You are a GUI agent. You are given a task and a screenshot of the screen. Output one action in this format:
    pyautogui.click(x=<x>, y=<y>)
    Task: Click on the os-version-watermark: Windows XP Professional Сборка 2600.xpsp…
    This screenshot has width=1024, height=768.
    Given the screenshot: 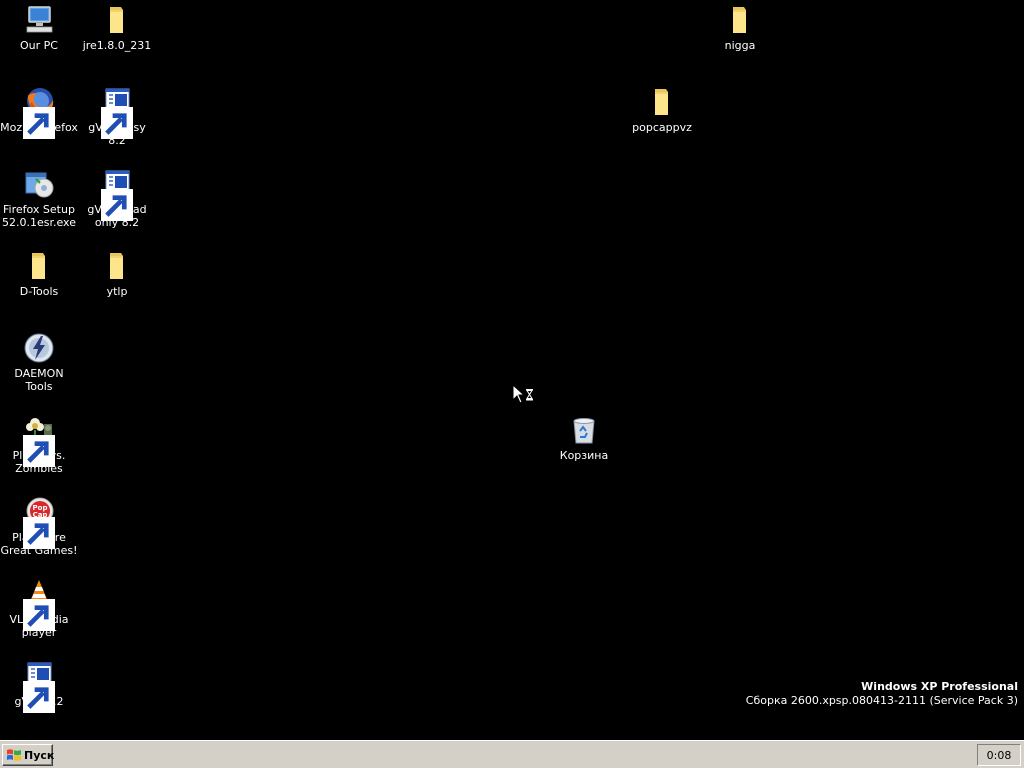 What is the action you would take?
    pyautogui.click(x=882, y=694)
    